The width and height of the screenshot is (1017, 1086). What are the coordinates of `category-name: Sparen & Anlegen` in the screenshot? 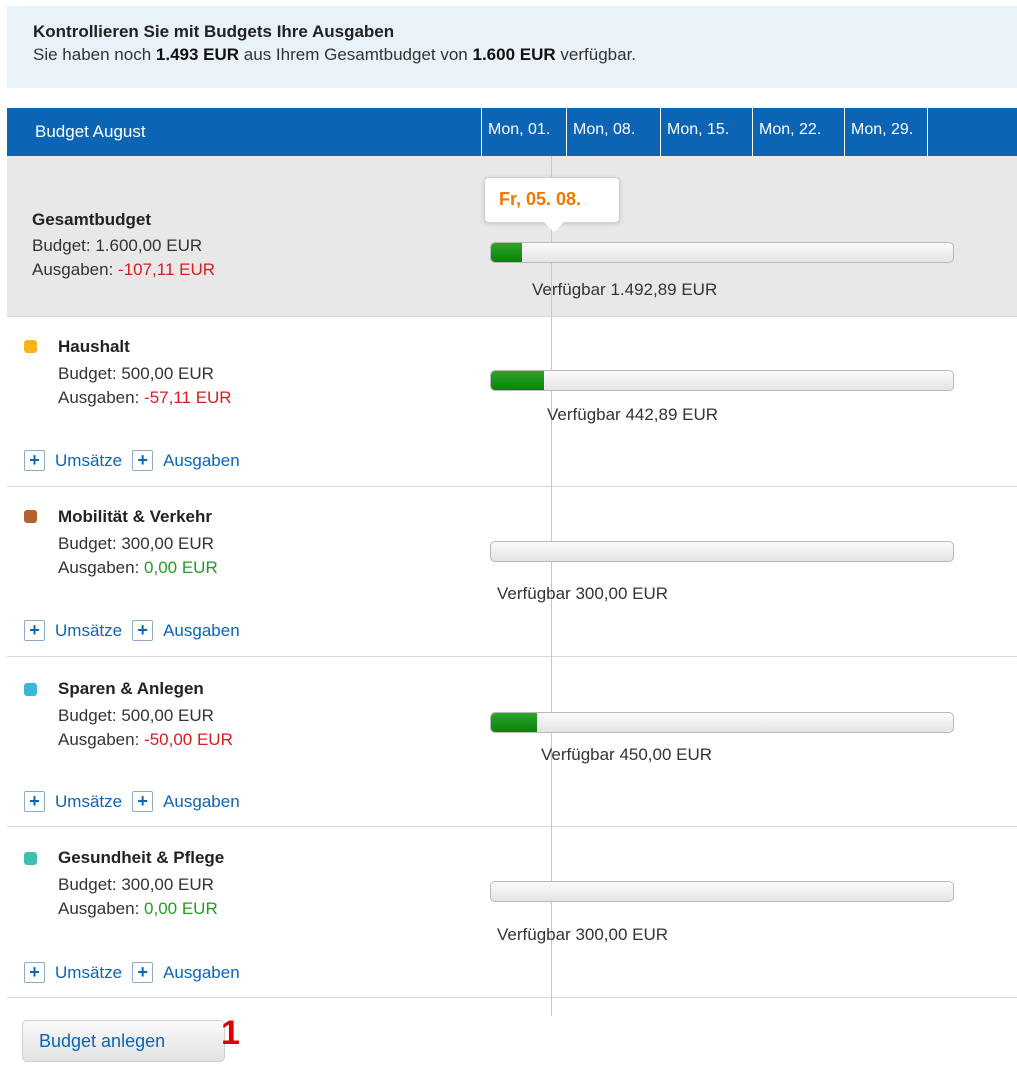 It's located at (131, 688).